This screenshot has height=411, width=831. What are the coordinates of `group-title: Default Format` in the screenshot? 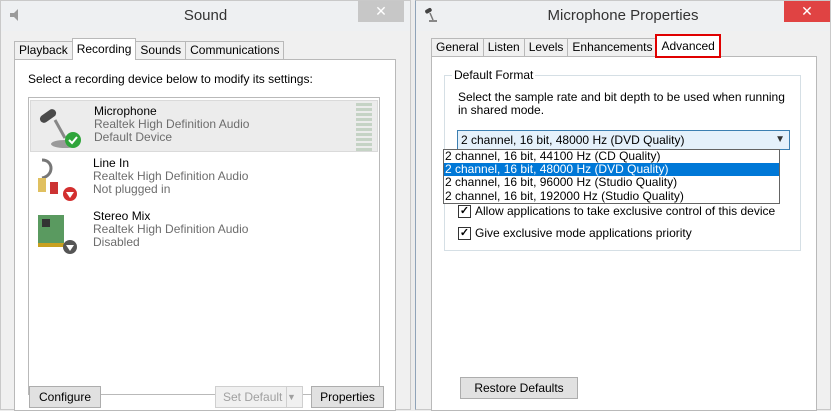 It's located at (494, 75).